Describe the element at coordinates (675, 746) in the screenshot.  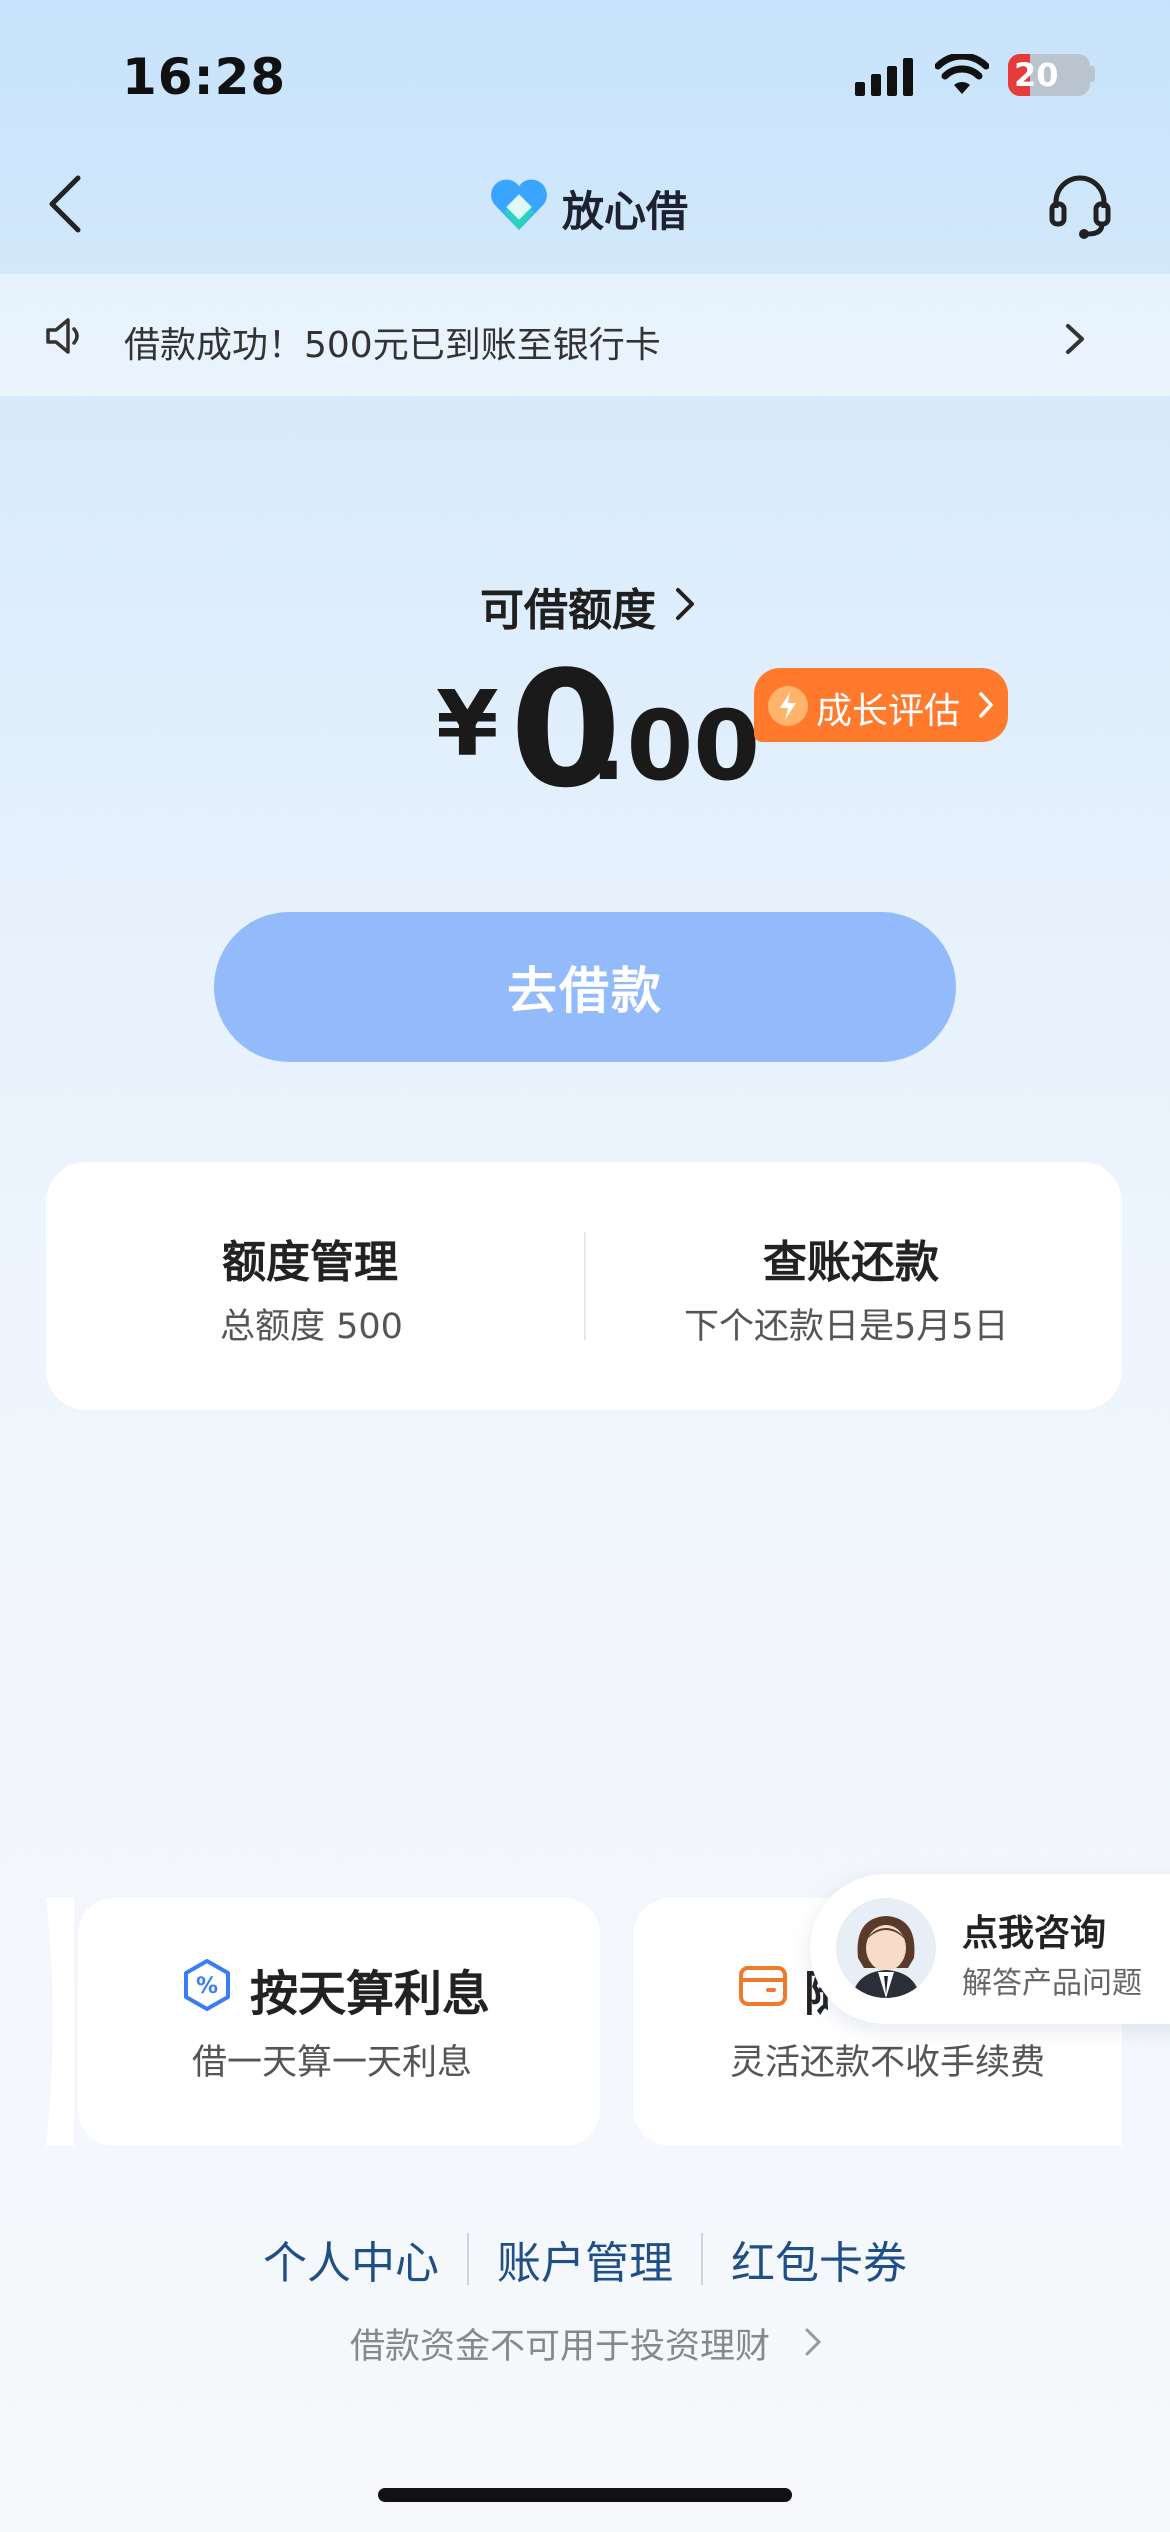
I see `credit-amount-decimal: .00` at that location.